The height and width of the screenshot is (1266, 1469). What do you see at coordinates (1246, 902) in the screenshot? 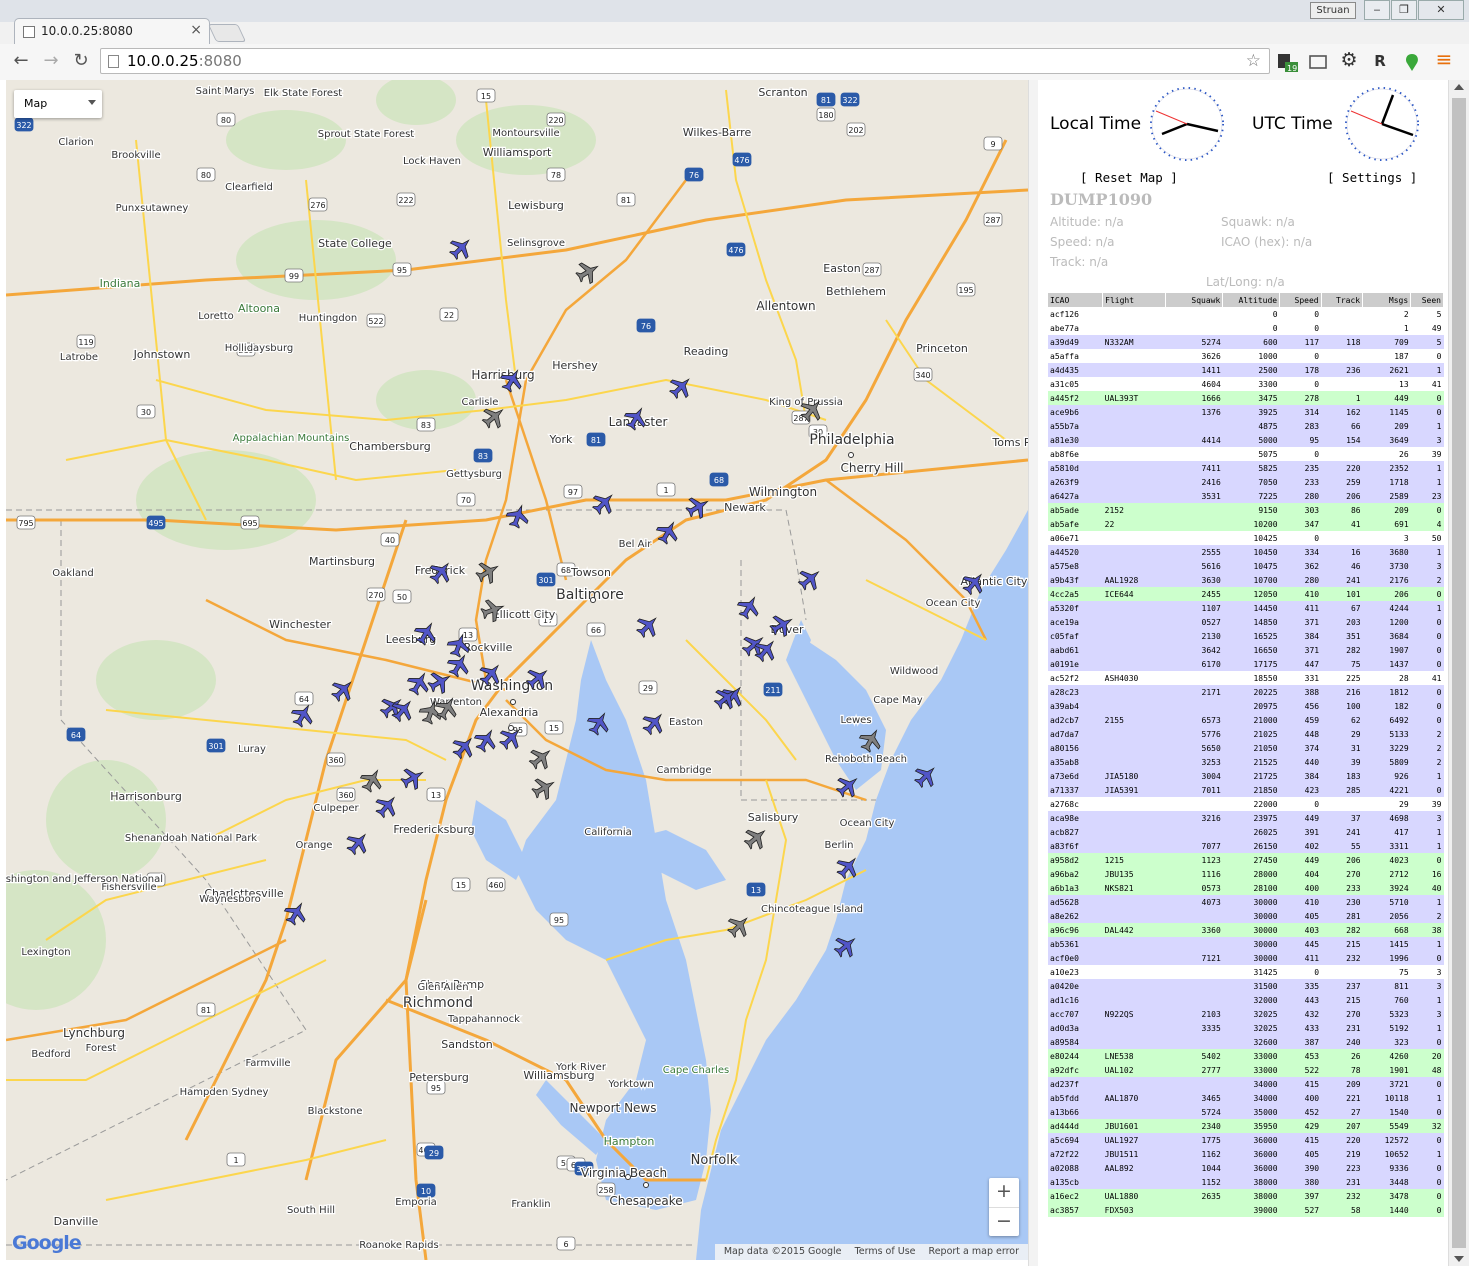
I see `table-row: ad5628 4073 30000 410 230 5710 1` at bounding box center [1246, 902].